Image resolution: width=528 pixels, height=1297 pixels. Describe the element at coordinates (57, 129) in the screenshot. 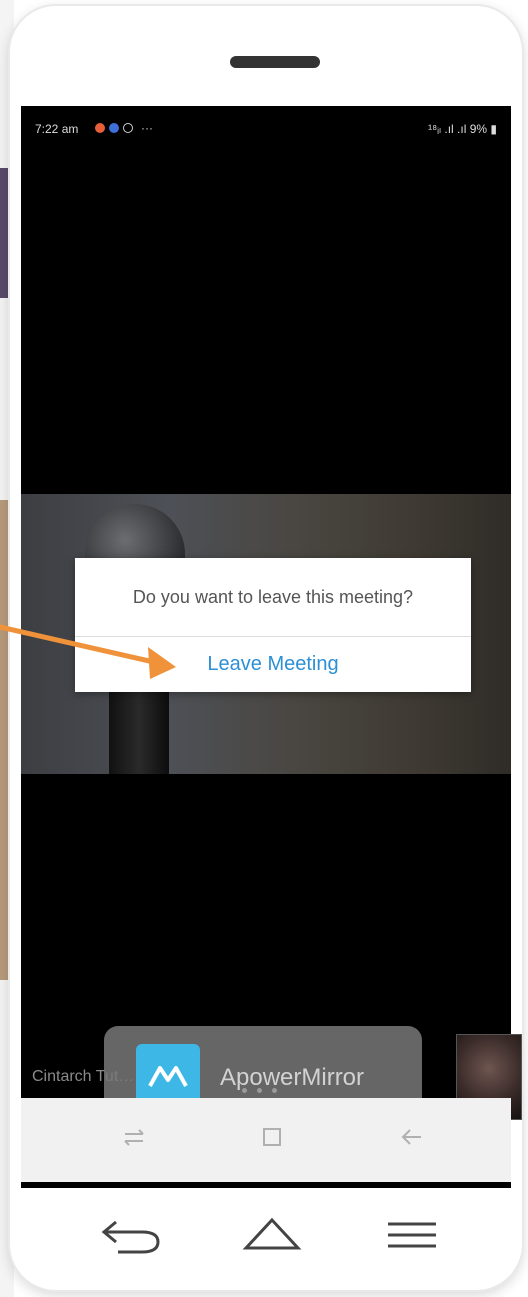

I see `status-time: 7:22 am` at that location.